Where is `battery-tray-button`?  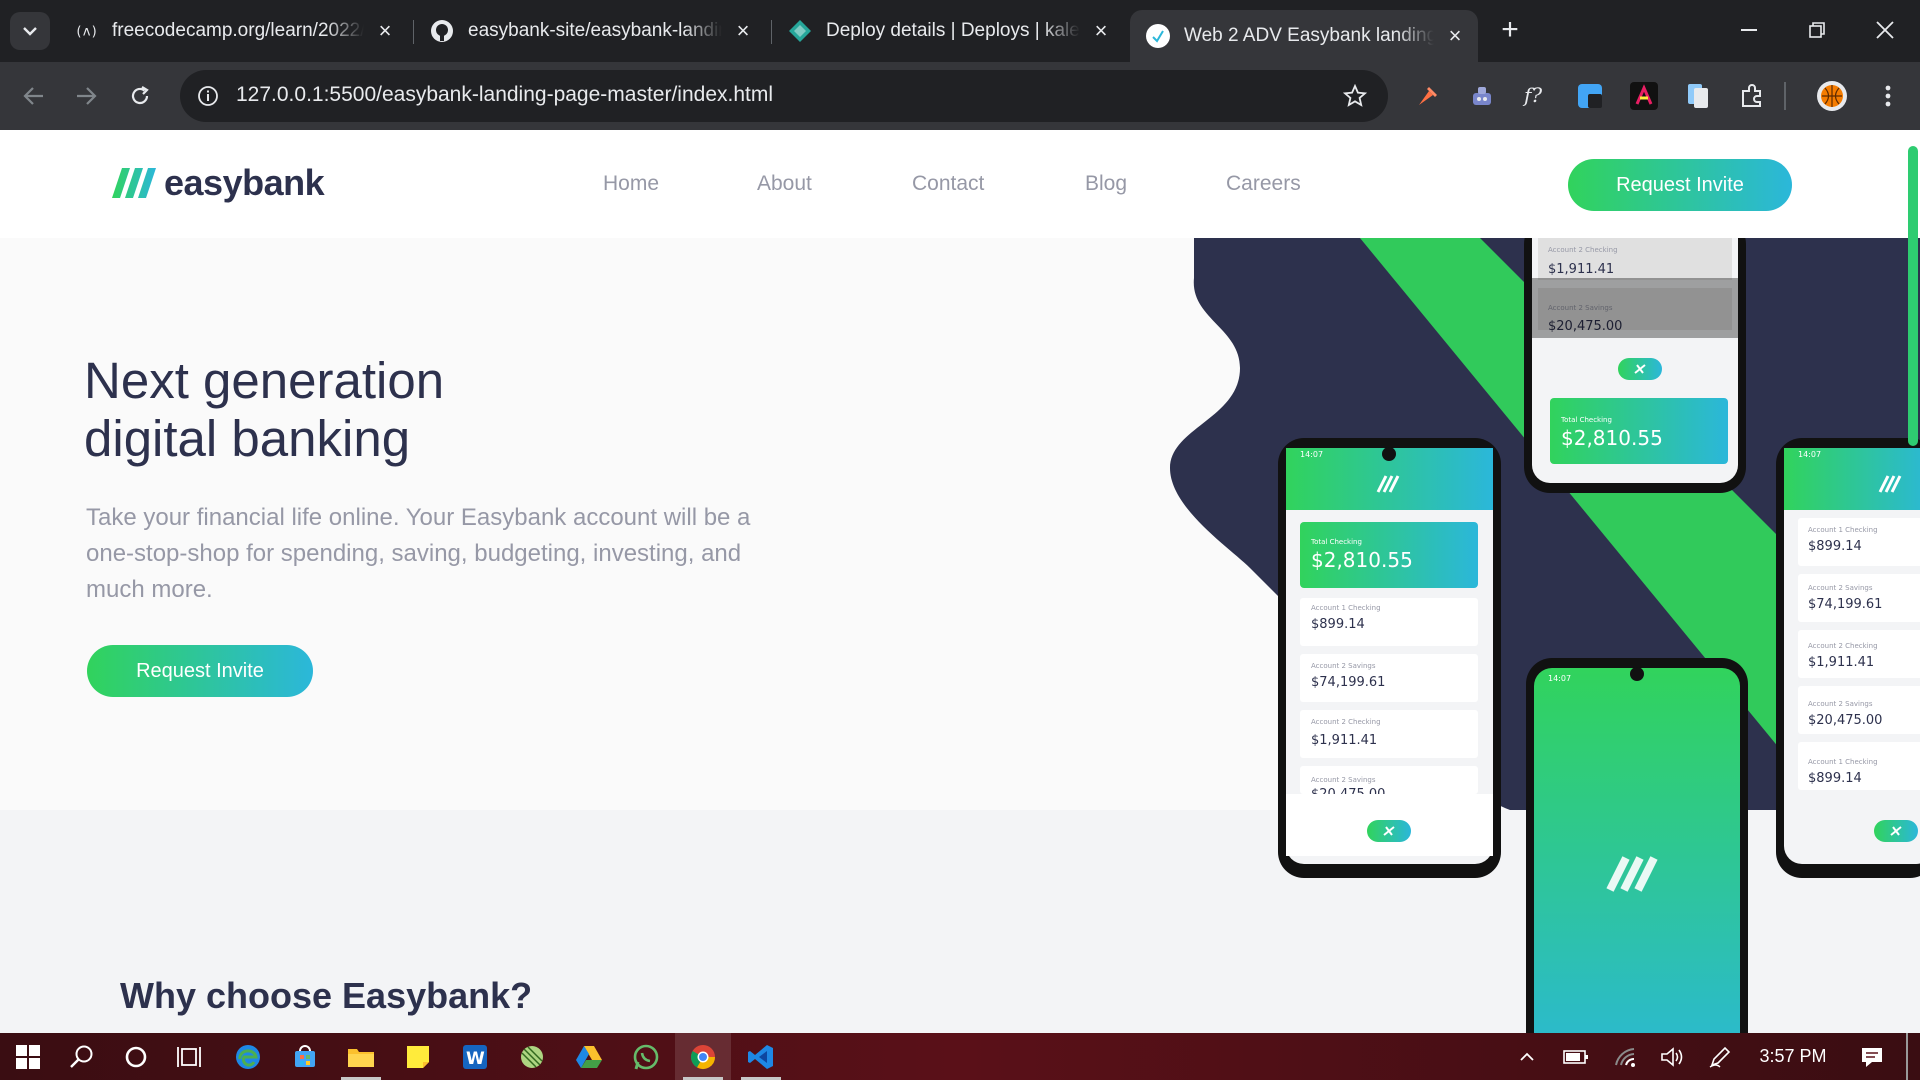
battery-tray-button is located at coordinates (1576, 1056).